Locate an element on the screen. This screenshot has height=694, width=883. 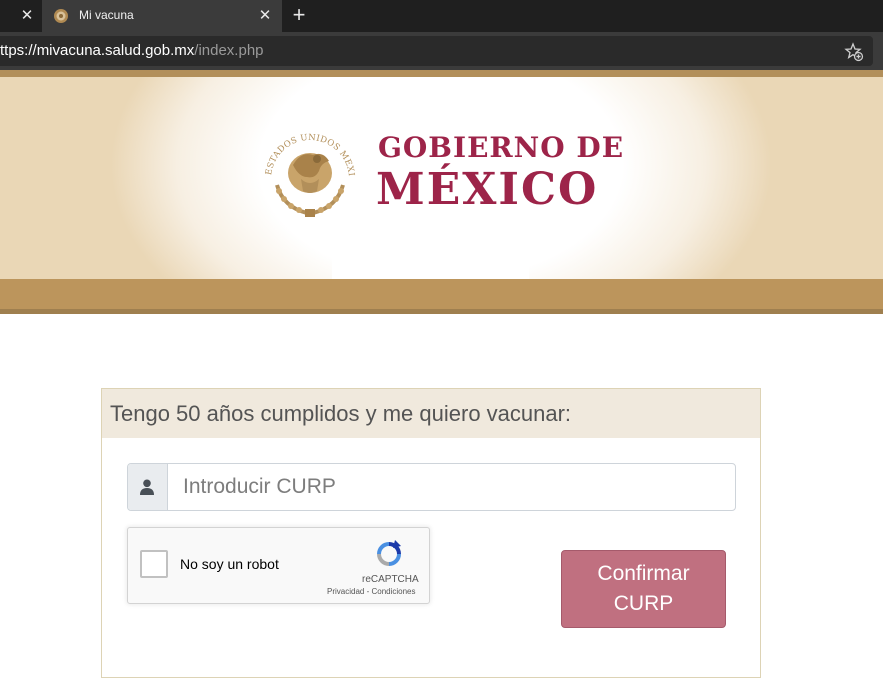
plus-icon: + is located at coordinates (299, 15).